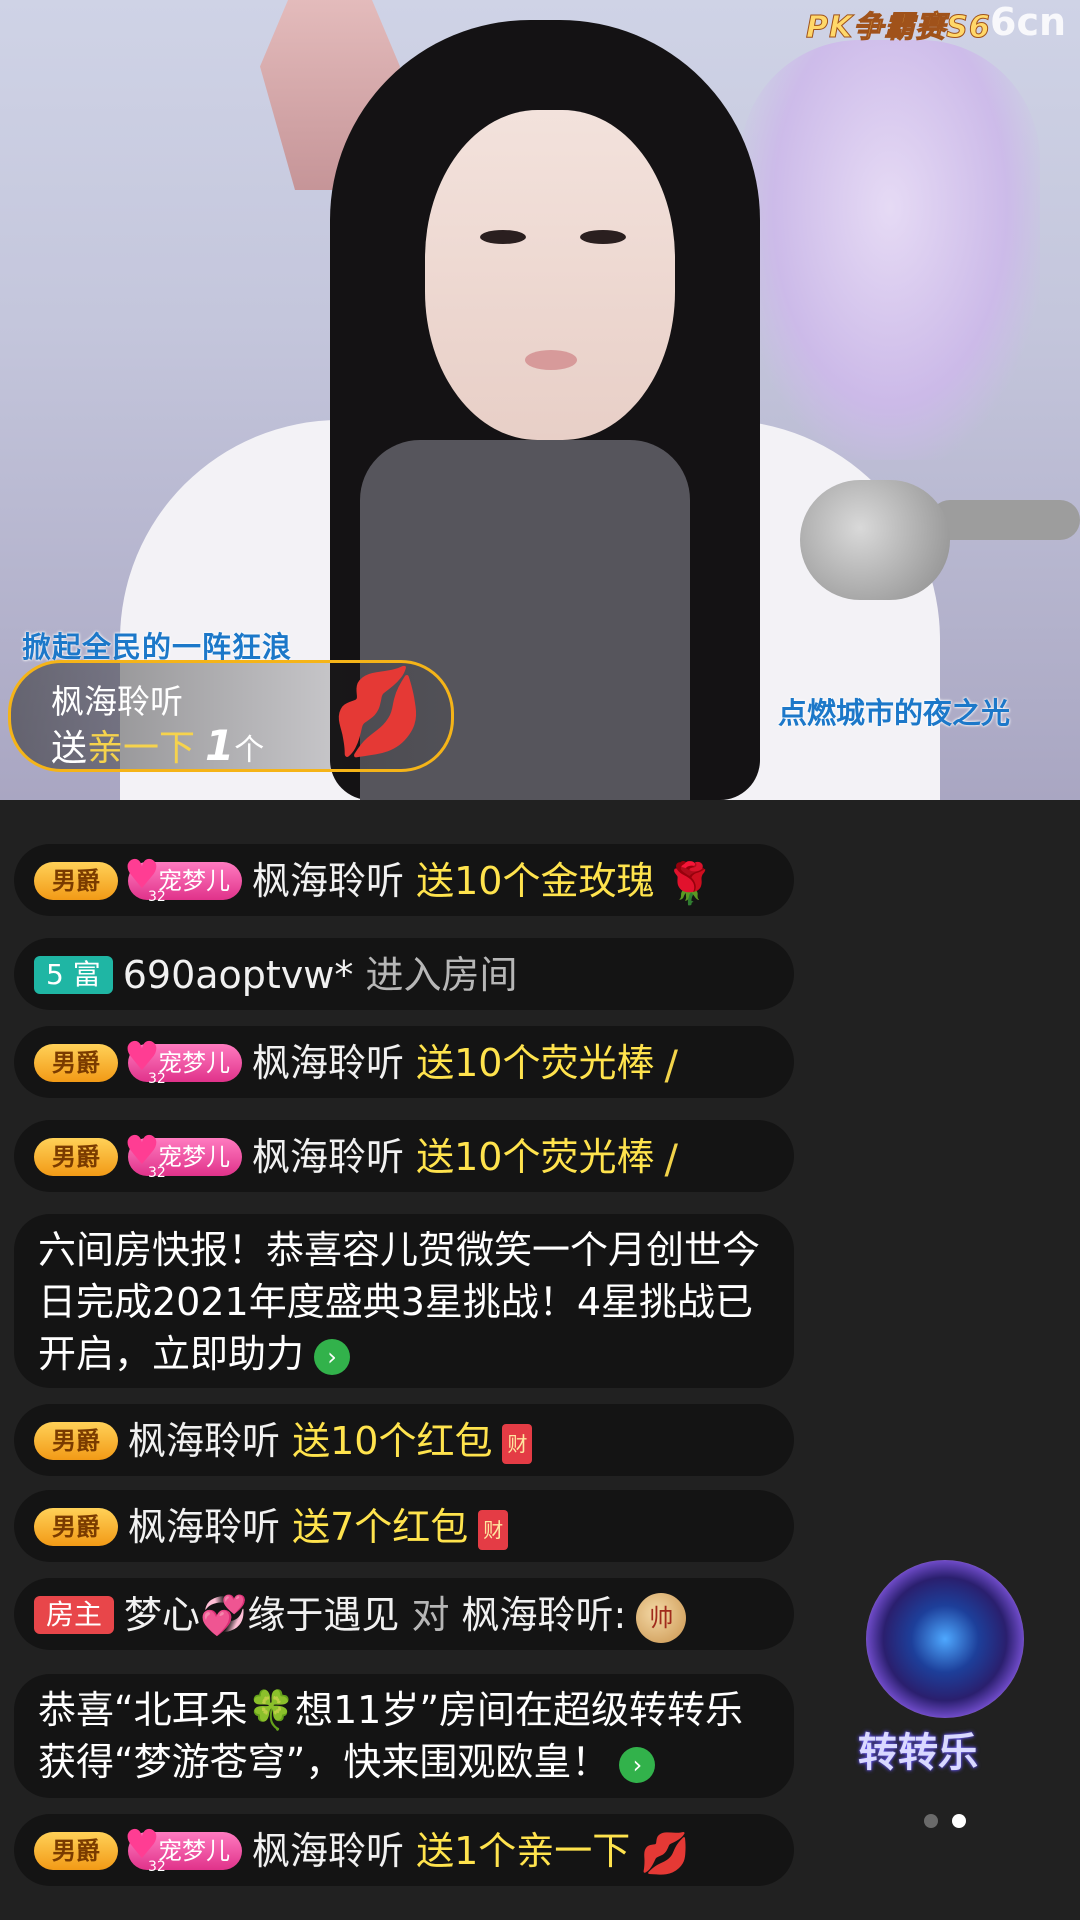 This screenshot has width=1080, height=1920. Describe the element at coordinates (238, 975) in the screenshot. I see `chat-username: 690aoptvw*` at that location.